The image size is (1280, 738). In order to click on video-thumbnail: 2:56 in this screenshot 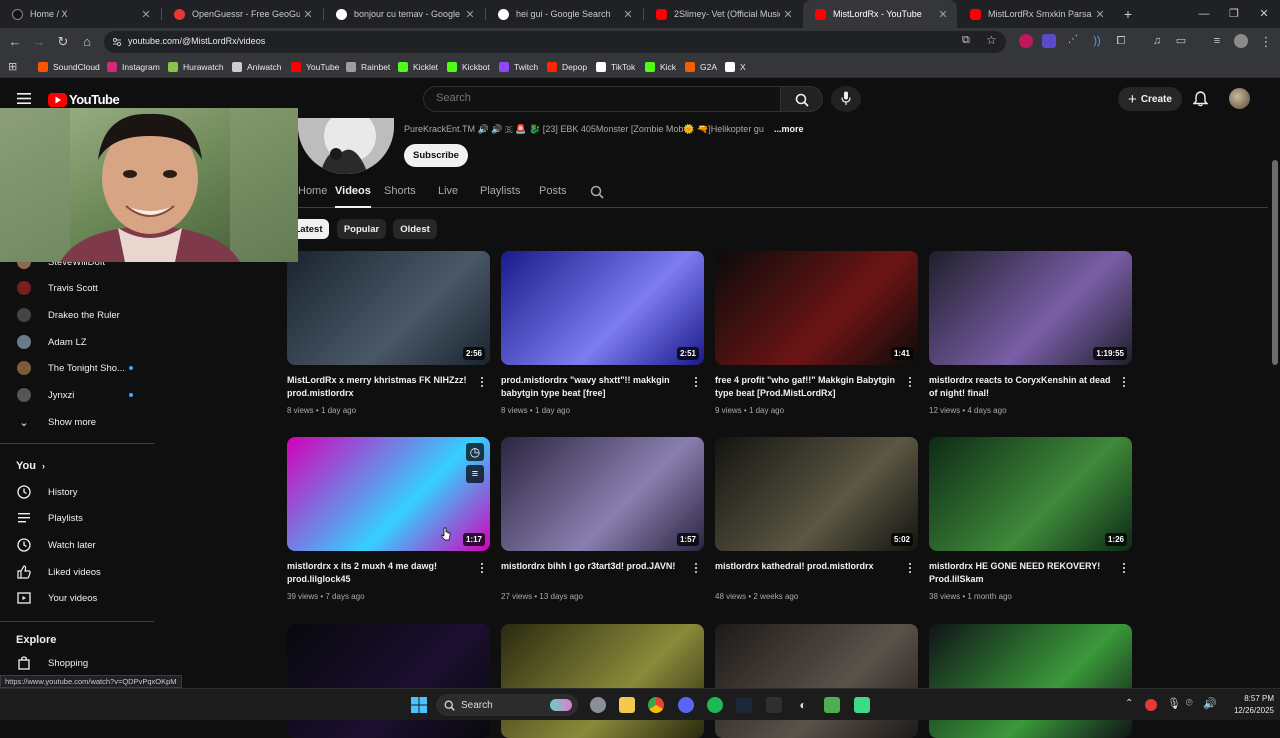, I will do `click(388, 308)`.